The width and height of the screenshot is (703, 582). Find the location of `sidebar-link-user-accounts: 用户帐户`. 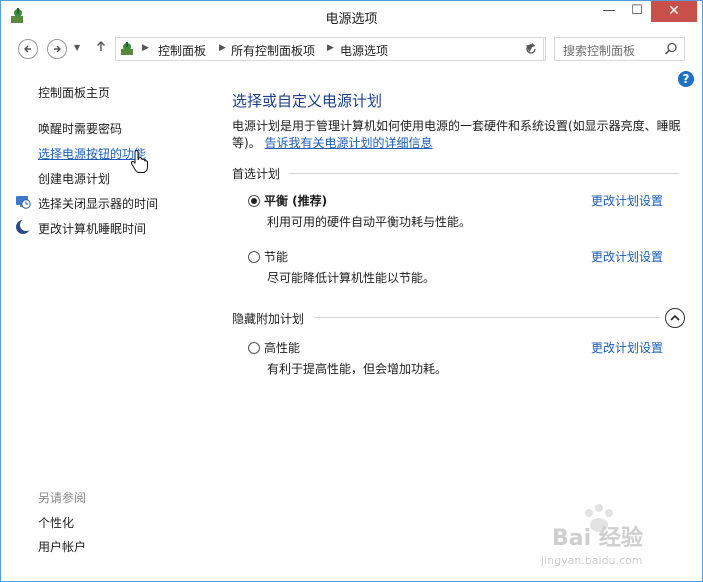

sidebar-link-user-accounts: 用户帐户 is located at coordinates (62, 546).